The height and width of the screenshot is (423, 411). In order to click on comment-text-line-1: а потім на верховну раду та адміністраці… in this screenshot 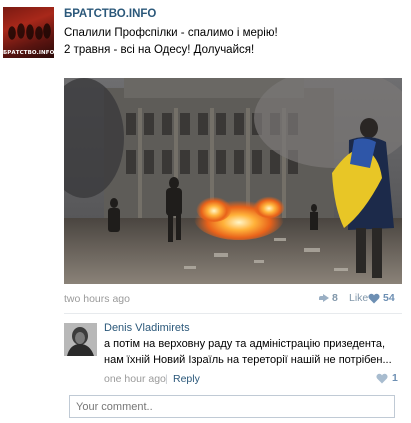, I will do `click(245, 344)`.